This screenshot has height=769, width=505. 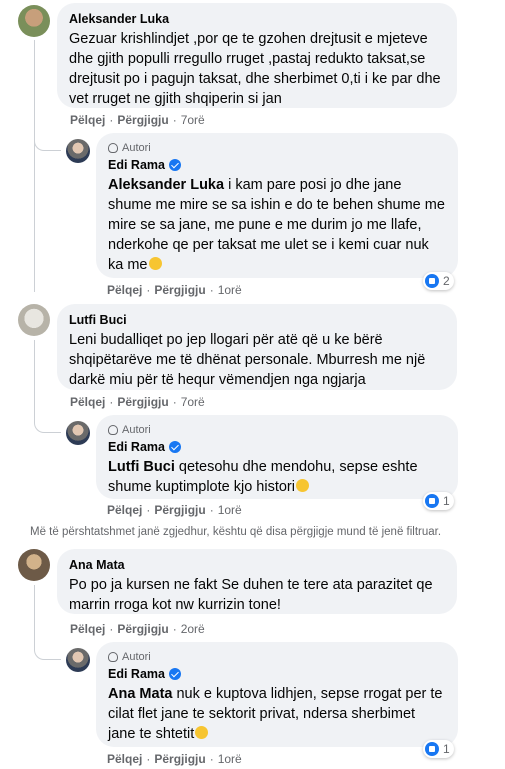 I want to click on comment-author: Aleksander Luka, so click(x=257, y=19).